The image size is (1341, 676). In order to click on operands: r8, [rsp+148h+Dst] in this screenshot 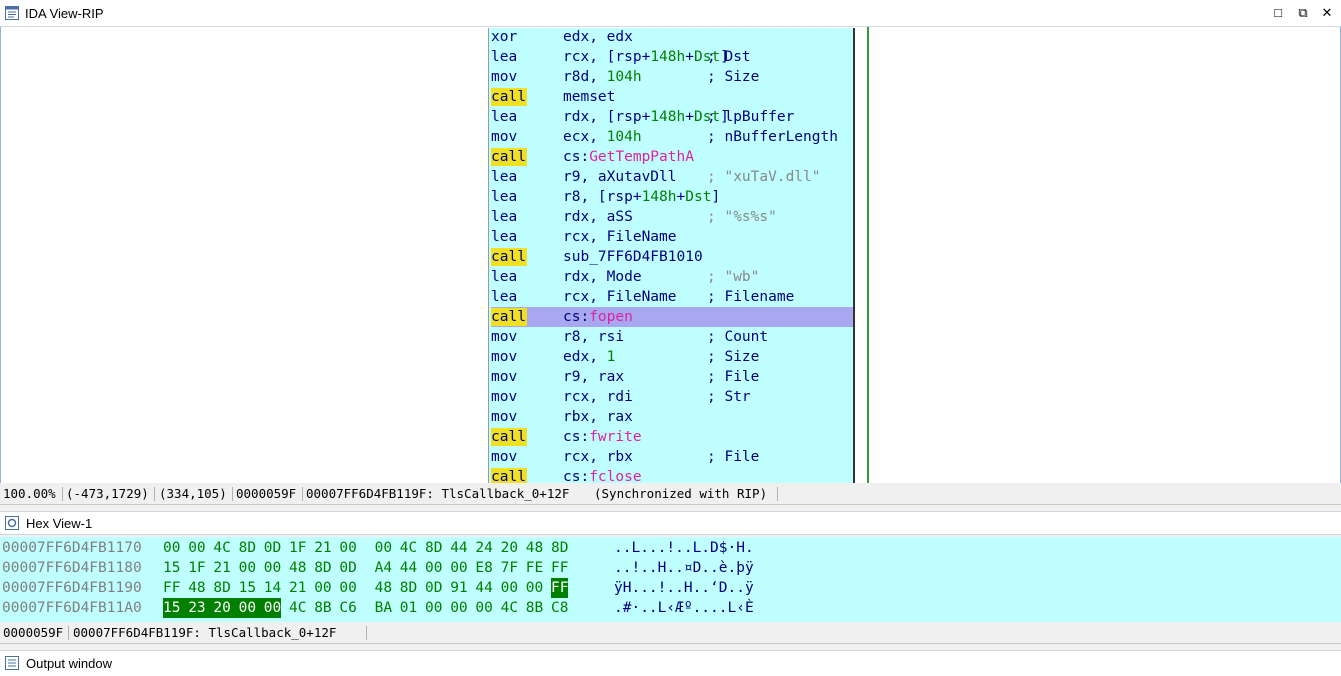, I will do `click(641, 197)`.